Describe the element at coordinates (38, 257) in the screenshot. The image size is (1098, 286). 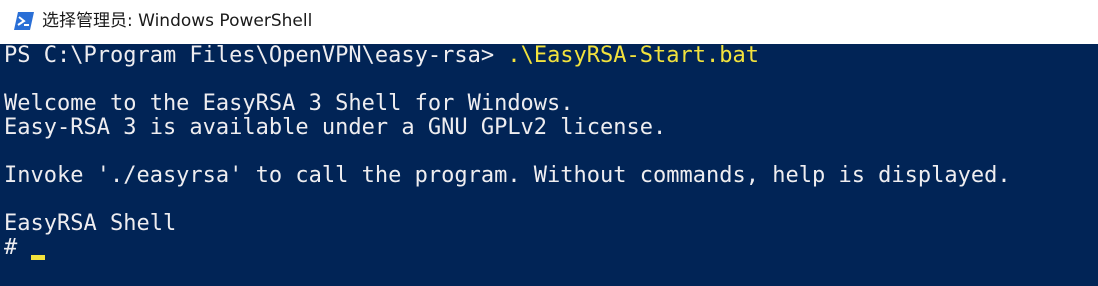
I see `text-cursor` at that location.